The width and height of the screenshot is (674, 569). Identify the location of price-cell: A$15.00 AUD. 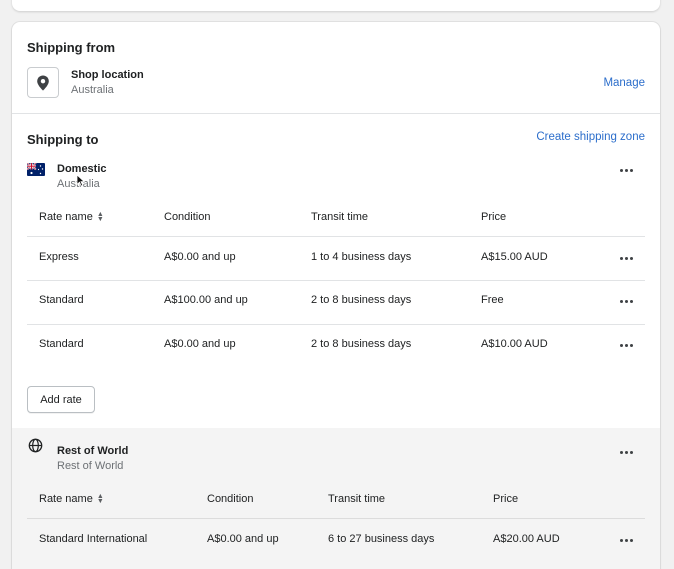
(514, 257).